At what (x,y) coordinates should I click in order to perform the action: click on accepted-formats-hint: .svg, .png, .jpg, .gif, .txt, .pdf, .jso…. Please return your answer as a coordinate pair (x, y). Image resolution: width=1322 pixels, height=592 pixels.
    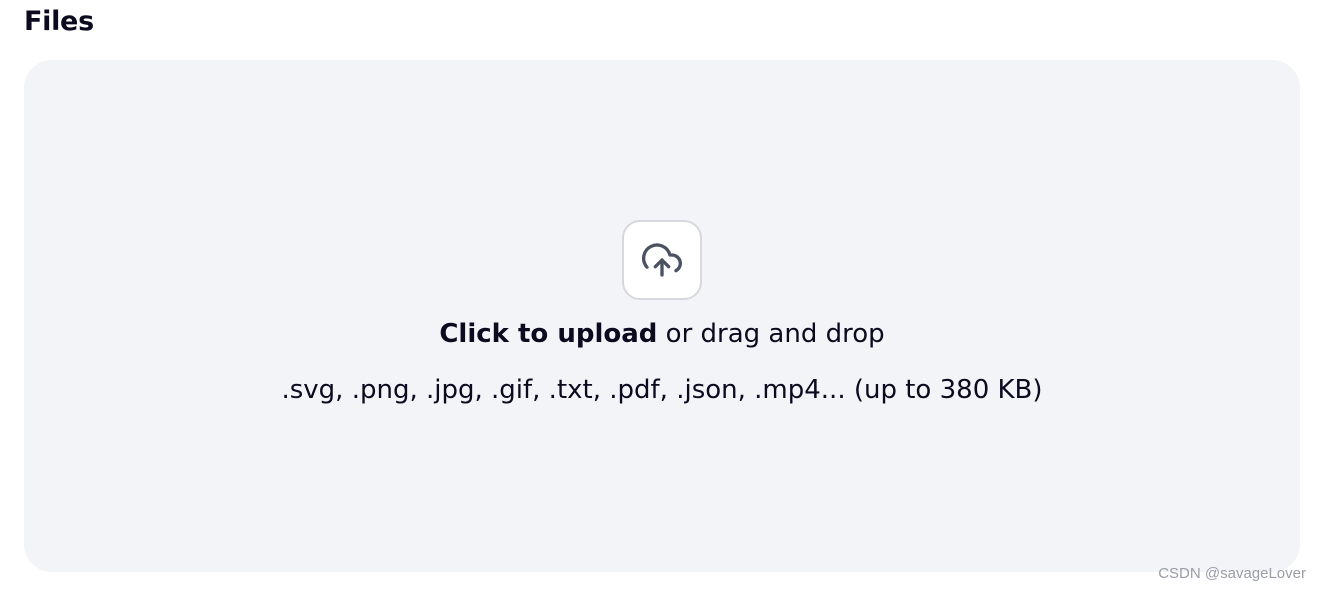
    Looking at the image, I should click on (662, 390).